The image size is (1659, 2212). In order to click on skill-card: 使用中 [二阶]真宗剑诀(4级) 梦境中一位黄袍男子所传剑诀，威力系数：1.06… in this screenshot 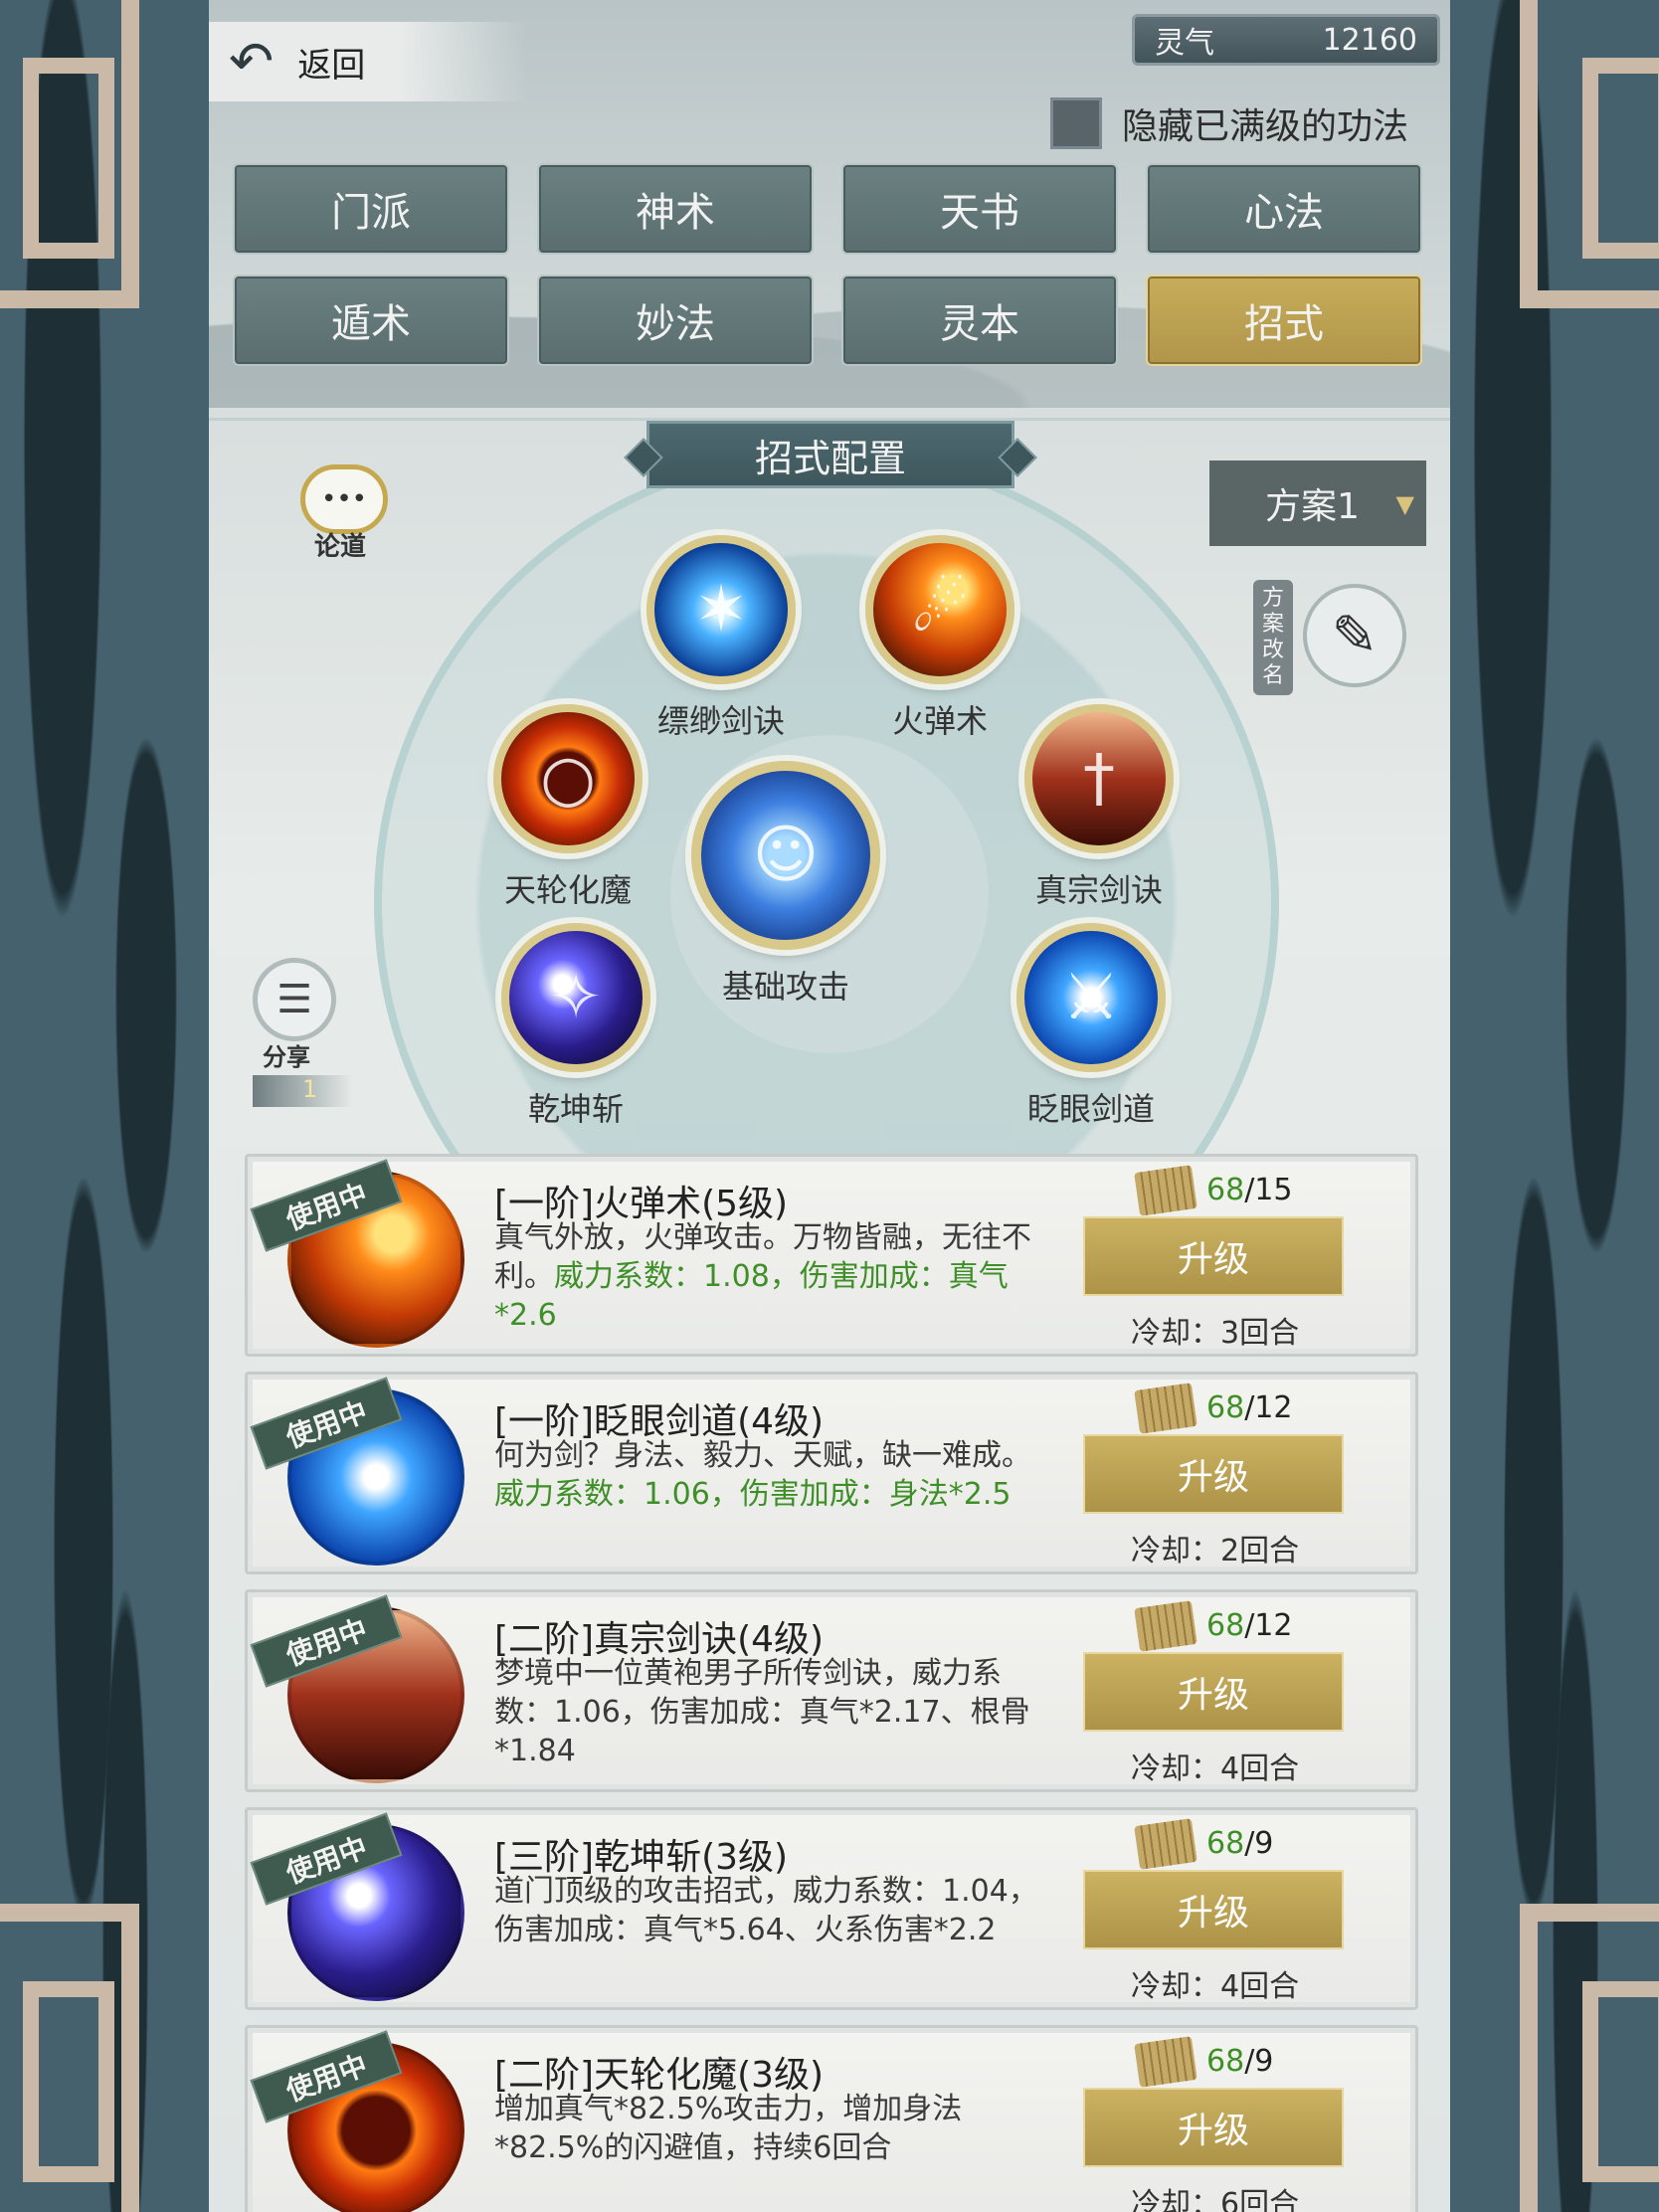, I will do `click(831, 1690)`.